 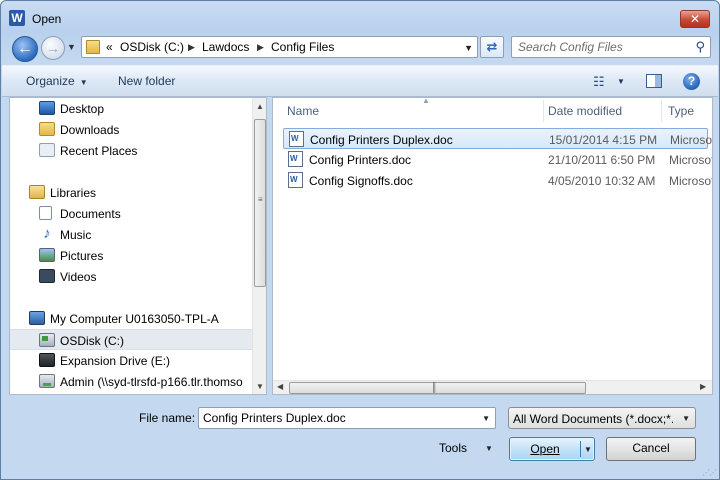 I want to click on music-icon: ♪, so click(x=47, y=233).